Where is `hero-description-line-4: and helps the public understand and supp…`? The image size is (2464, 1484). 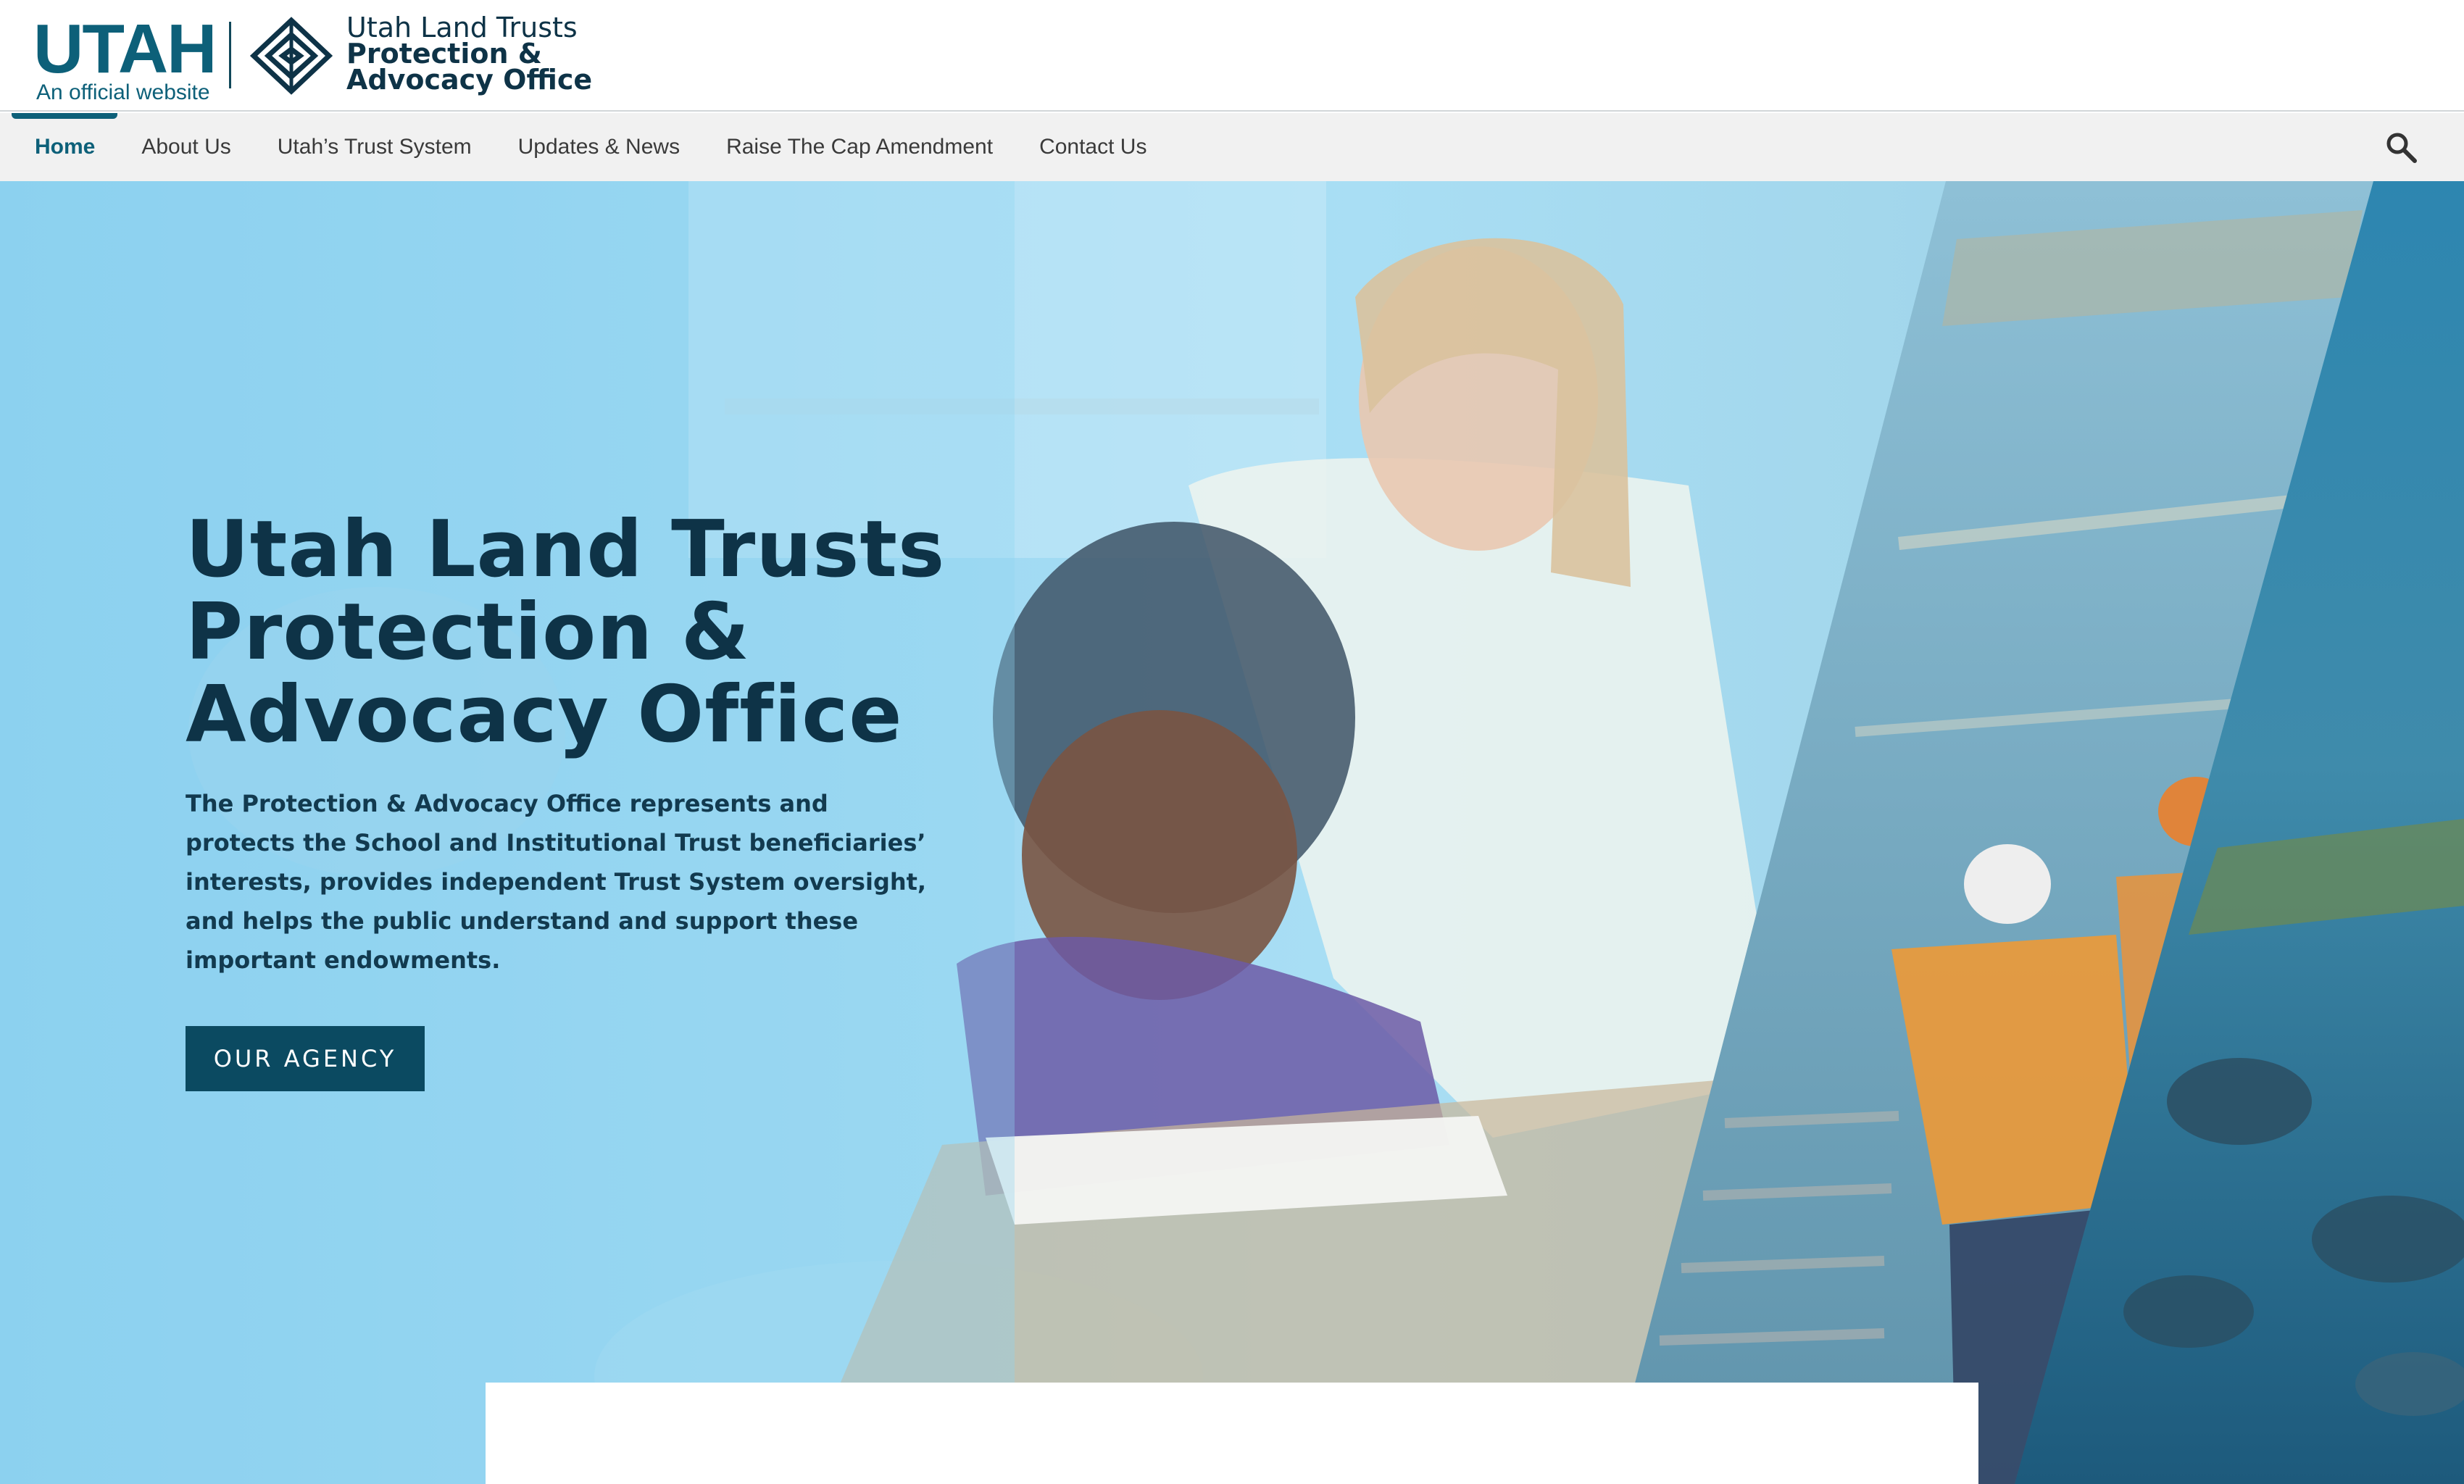
hero-description-line-4: and helps the public understand and supp… is located at coordinates (522, 921).